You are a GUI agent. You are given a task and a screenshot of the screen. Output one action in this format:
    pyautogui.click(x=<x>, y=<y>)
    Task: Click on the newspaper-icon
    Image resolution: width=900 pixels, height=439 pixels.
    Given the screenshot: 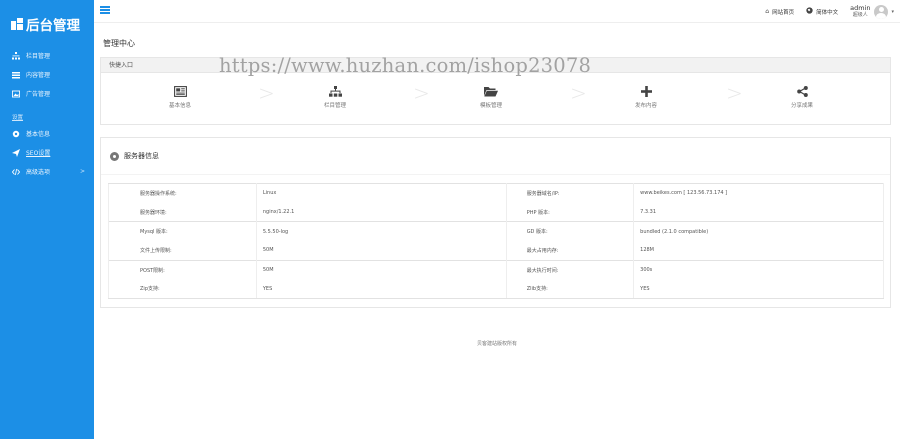 What is the action you would take?
    pyautogui.click(x=180, y=92)
    